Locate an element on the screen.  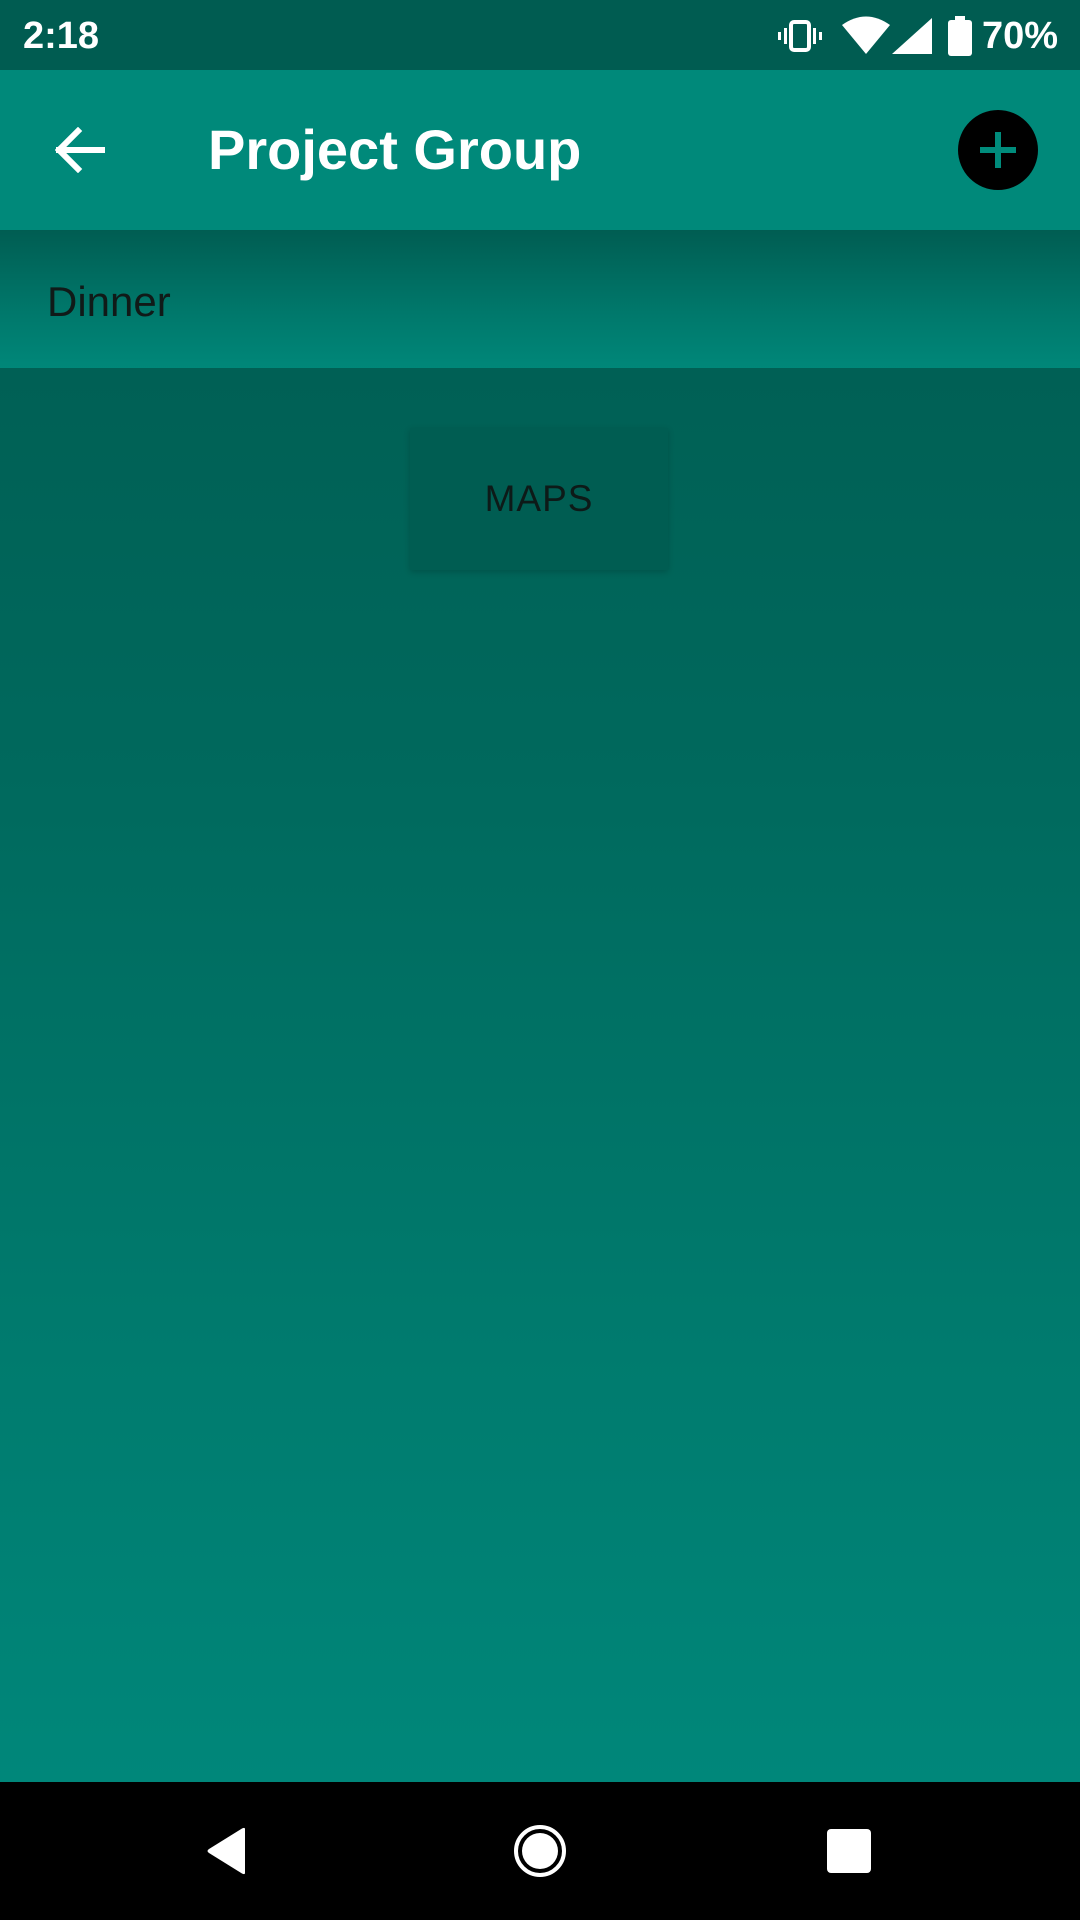
maps-button: MAPS is located at coordinates (539, 499).